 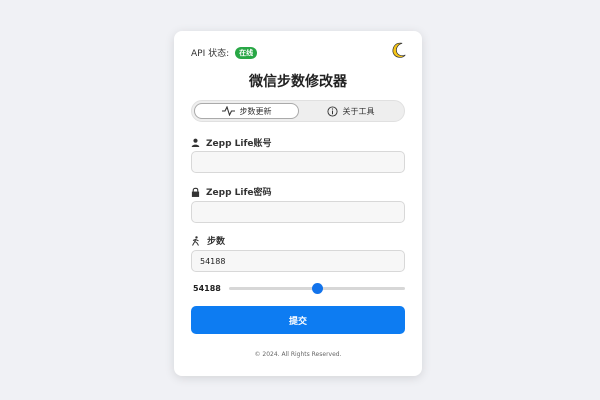 I want to click on tab-step-update-label: 步数更新, so click(x=255, y=111).